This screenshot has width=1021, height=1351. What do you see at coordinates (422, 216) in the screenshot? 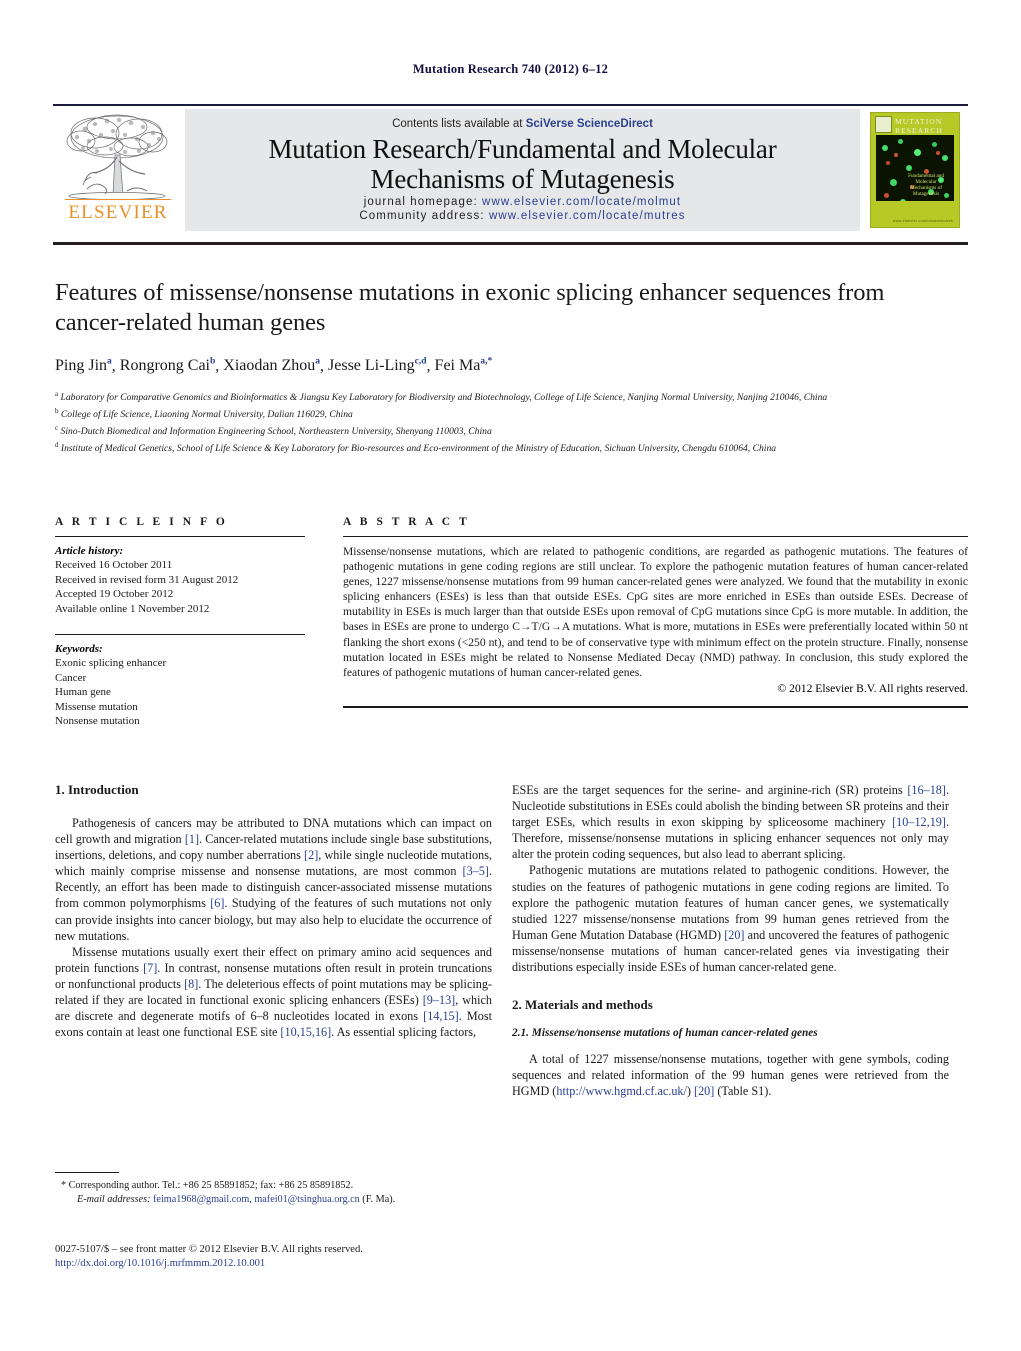
I see `community-address-label: Community address:` at bounding box center [422, 216].